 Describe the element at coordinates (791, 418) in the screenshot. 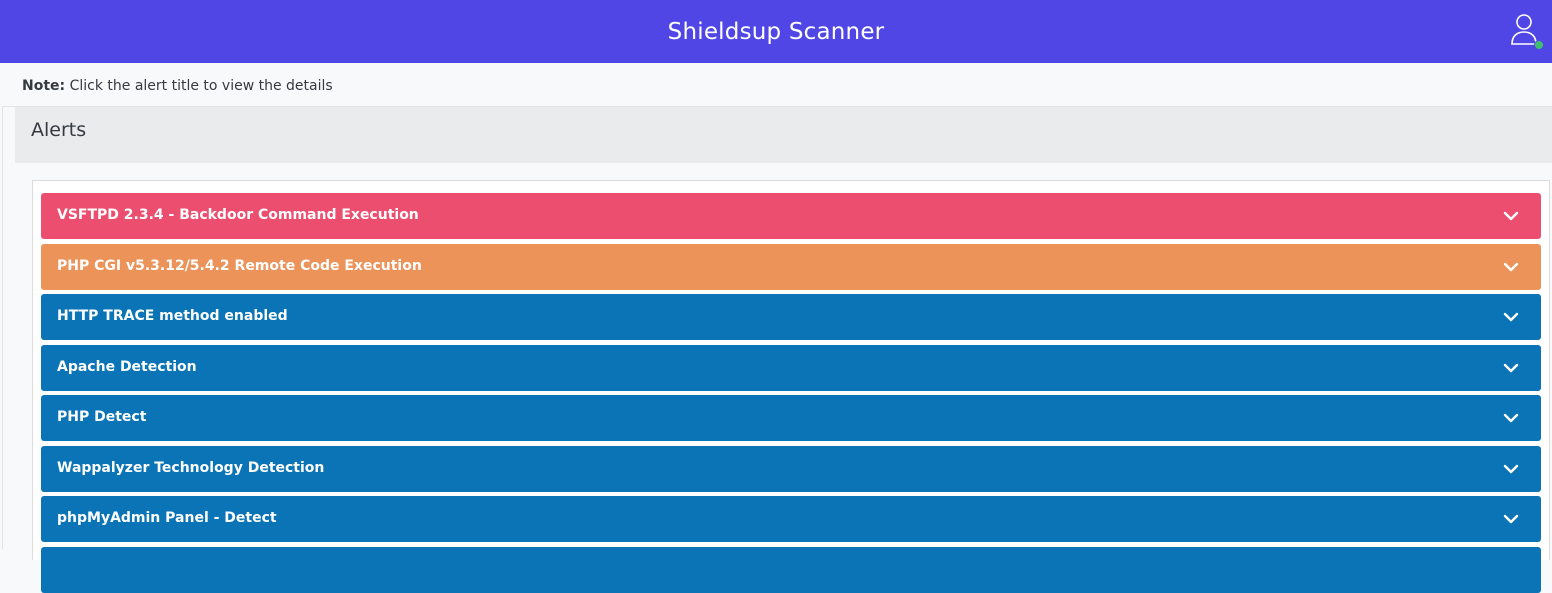

I see `alert-item: PHP Detect` at that location.